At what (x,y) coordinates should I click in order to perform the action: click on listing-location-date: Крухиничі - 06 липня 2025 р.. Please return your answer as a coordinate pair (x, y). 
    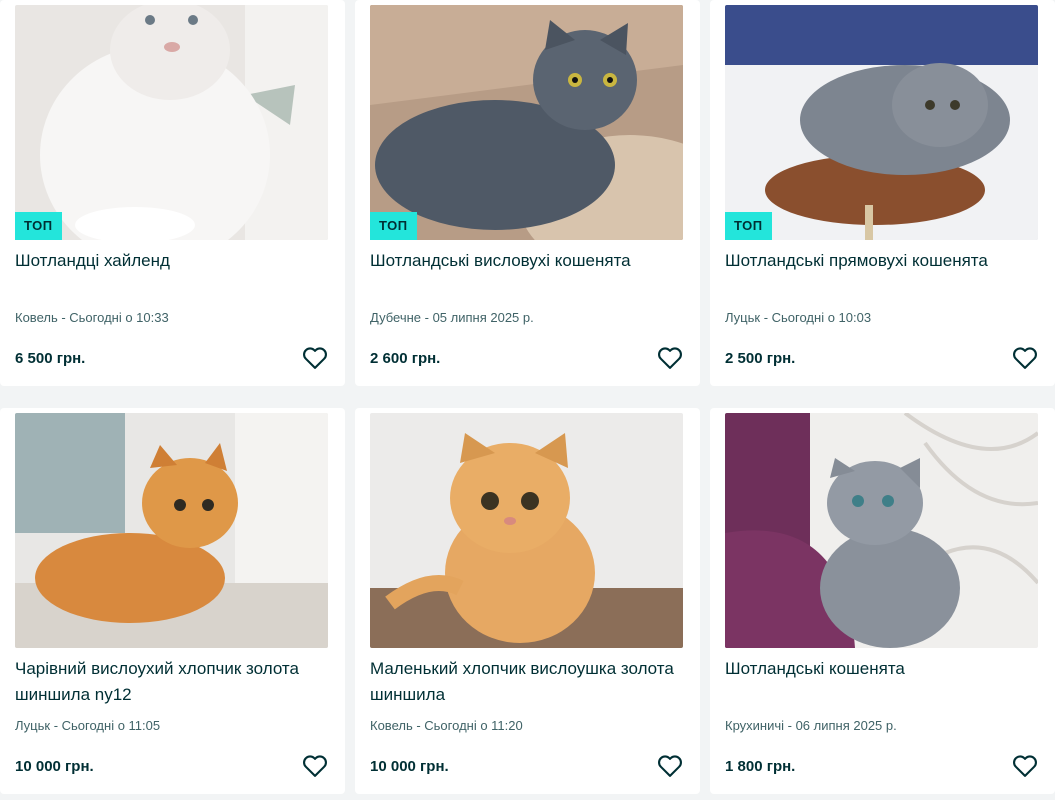
    Looking at the image, I should click on (811, 725).